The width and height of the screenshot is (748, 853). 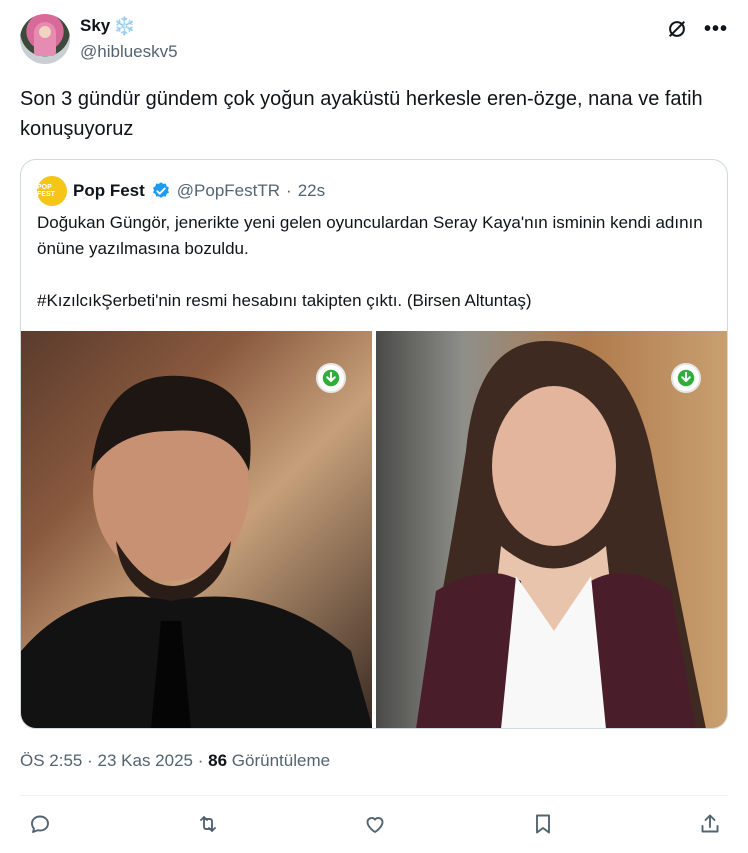 I want to click on retweet-icon, so click(x=207, y=824).